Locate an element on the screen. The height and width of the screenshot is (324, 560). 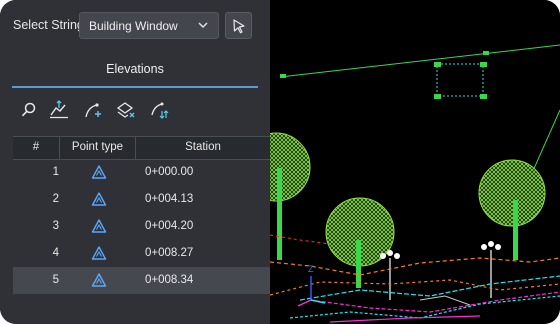
row-number: 5 is located at coordinates (55, 280).